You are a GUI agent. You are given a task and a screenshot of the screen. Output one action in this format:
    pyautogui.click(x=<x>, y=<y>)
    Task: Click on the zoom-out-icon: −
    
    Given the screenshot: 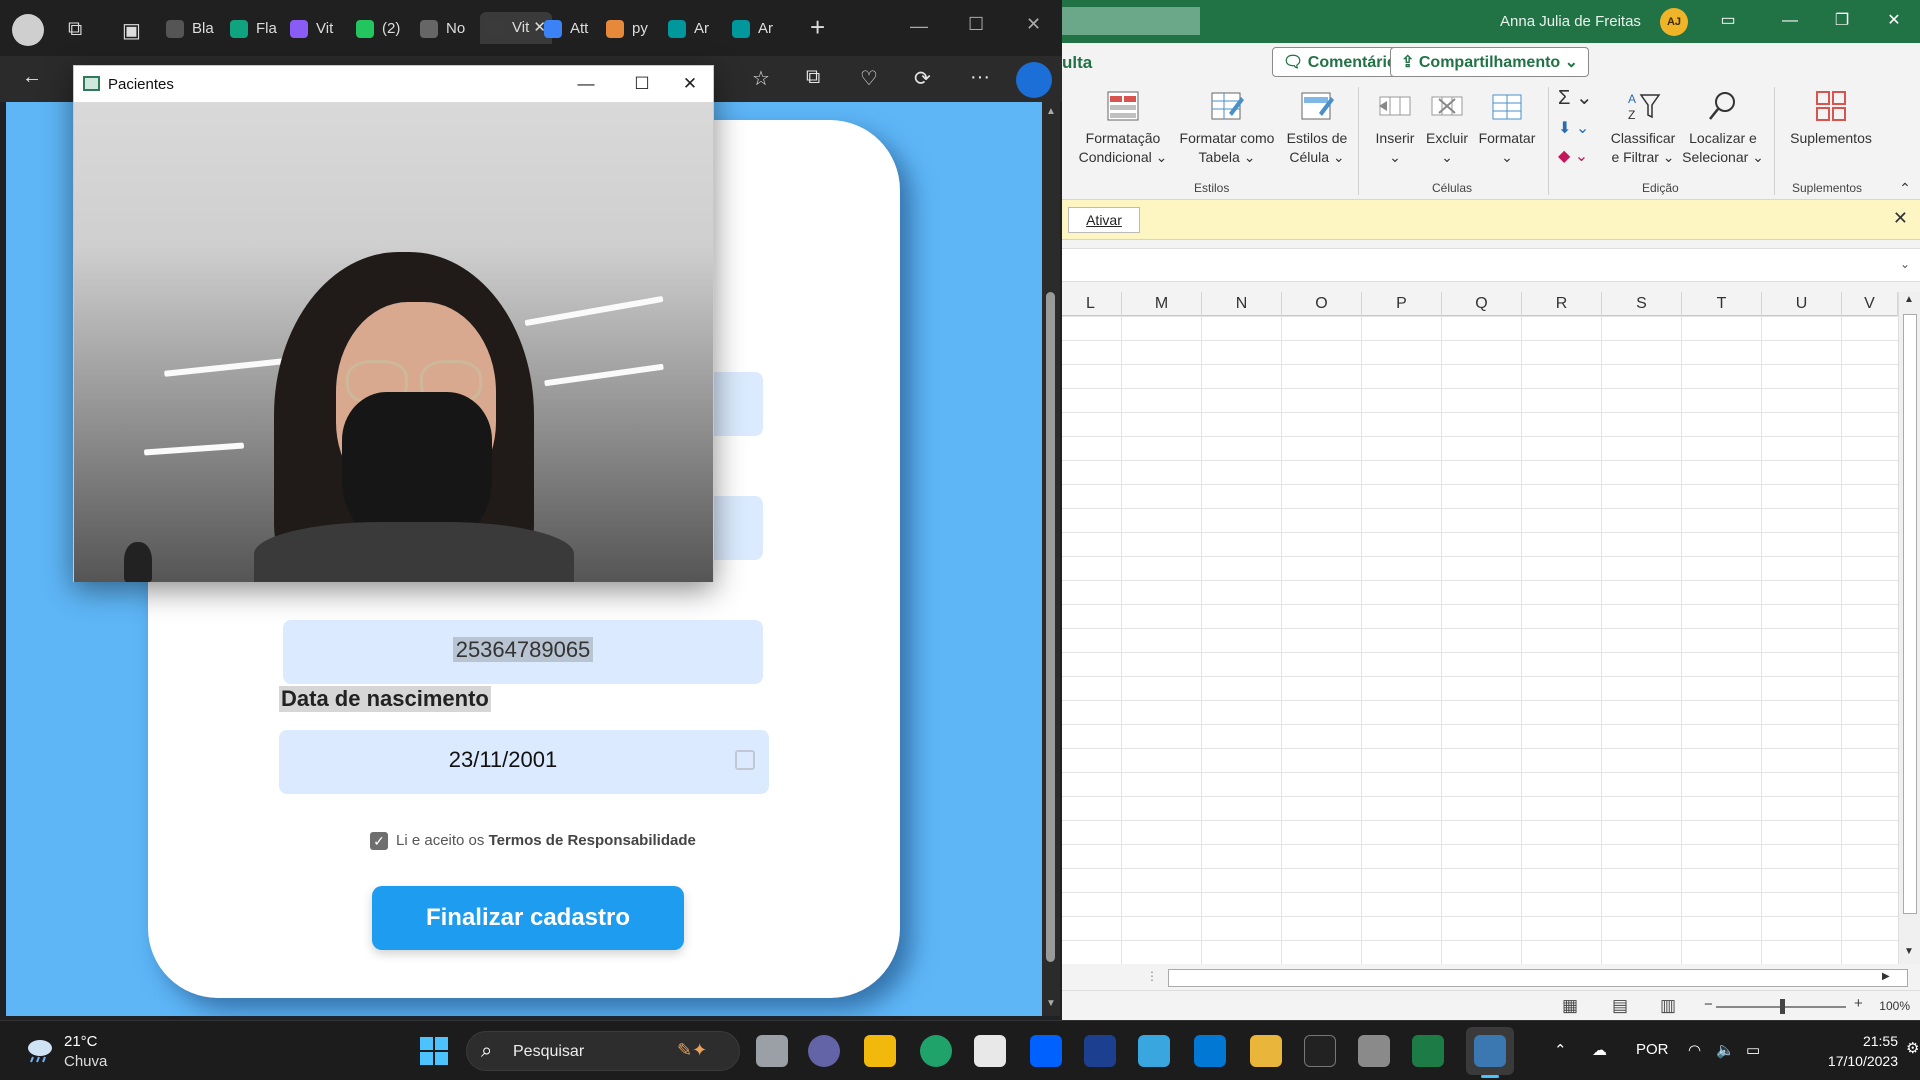 What is the action you would take?
    pyautogui.click(x=1708, y=1004)
    